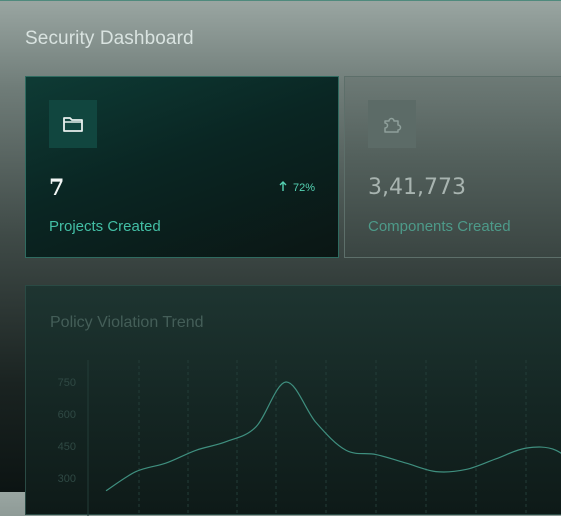 The image size is (561, 516). Describe the element at coordinates (417, 187) in the screenshot. I see `components-count: 3,41,773` at that location.